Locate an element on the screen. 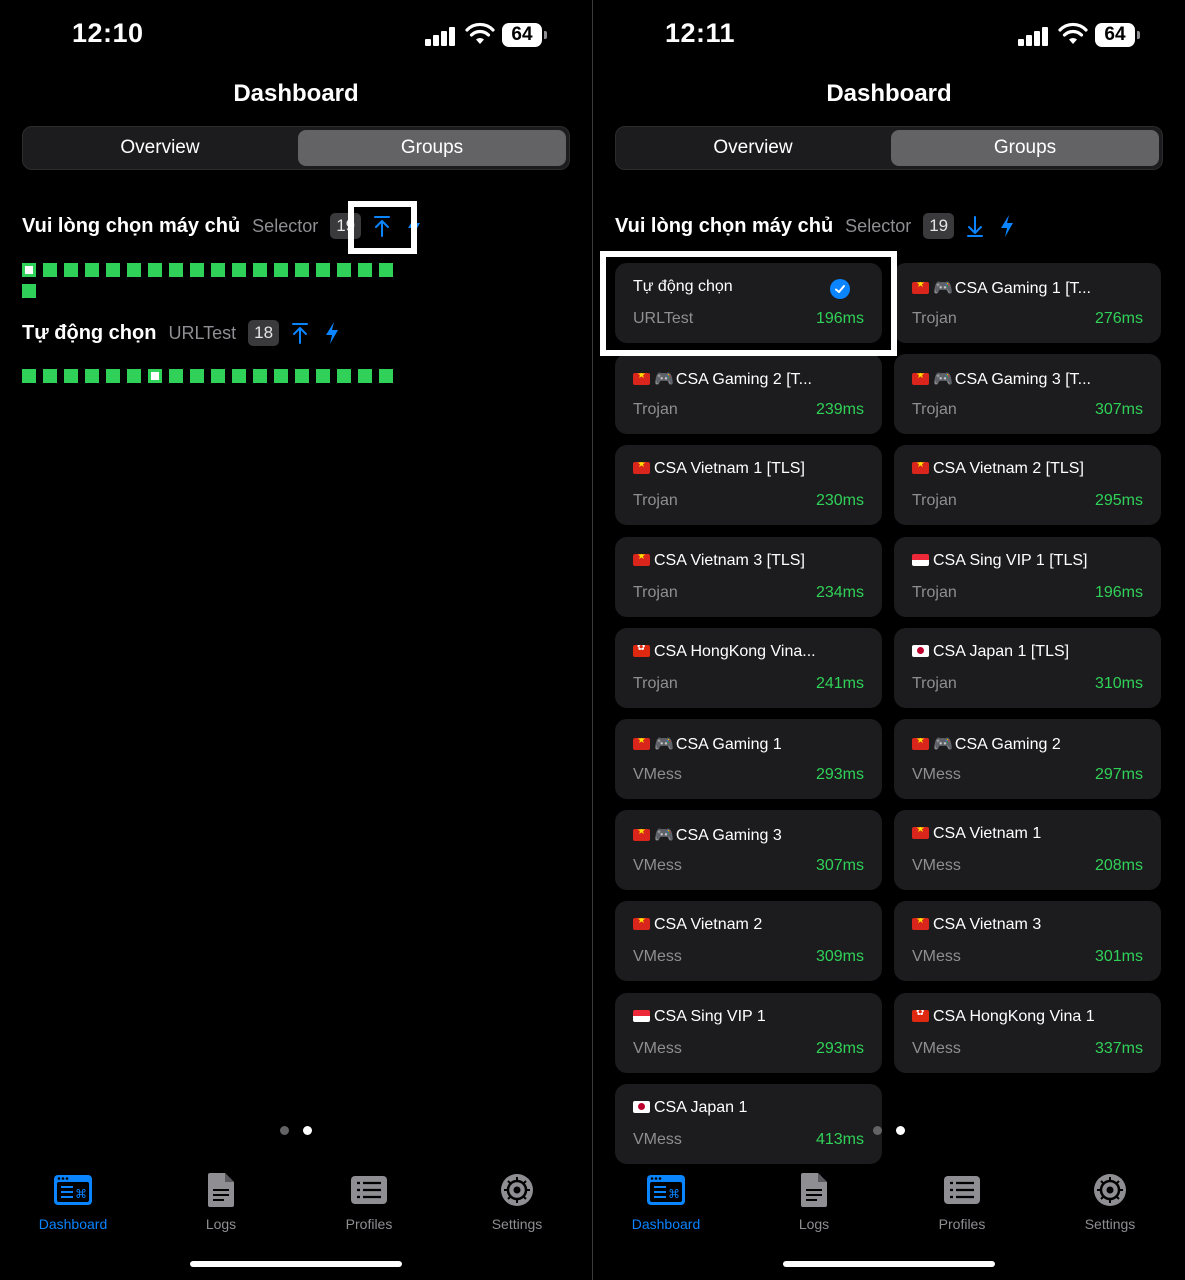 This screenshot has width=1185, height=1280. proxy-card: 🎮CSA Gaming 2 [T... Trojan 239ms is located at coordinates (748, 394).